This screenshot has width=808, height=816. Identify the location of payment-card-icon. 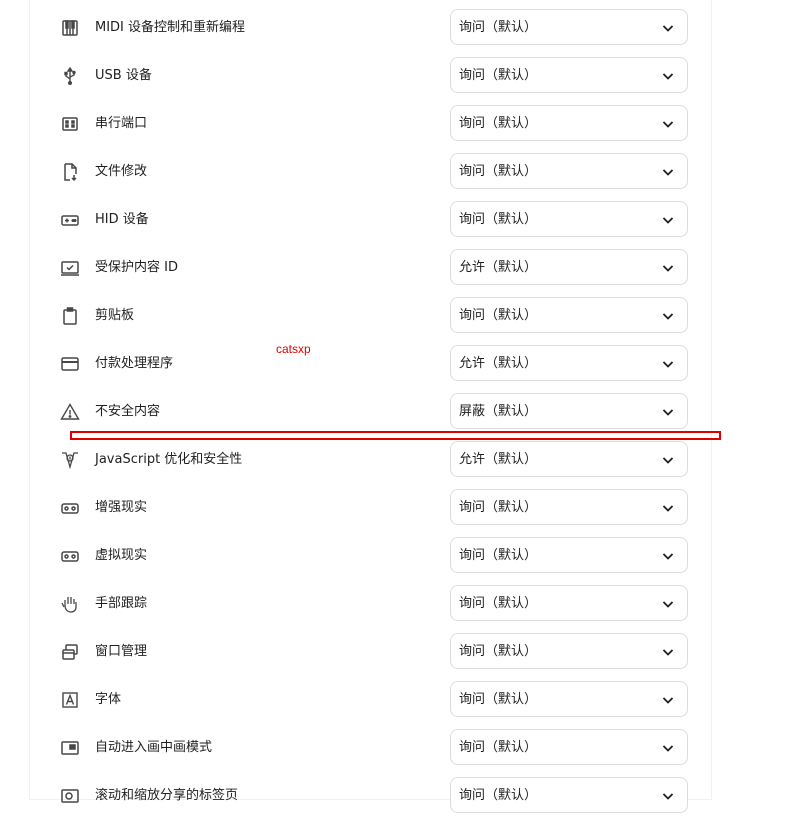
(70, 364).